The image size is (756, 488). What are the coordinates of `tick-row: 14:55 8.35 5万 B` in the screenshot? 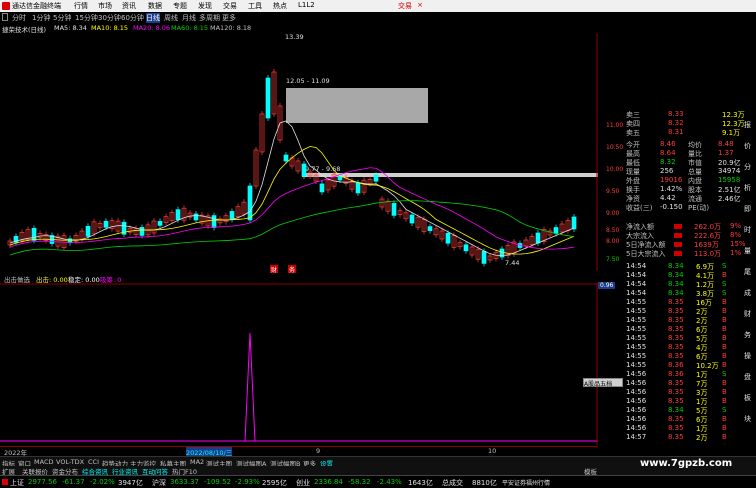 It's located at (691, 338).